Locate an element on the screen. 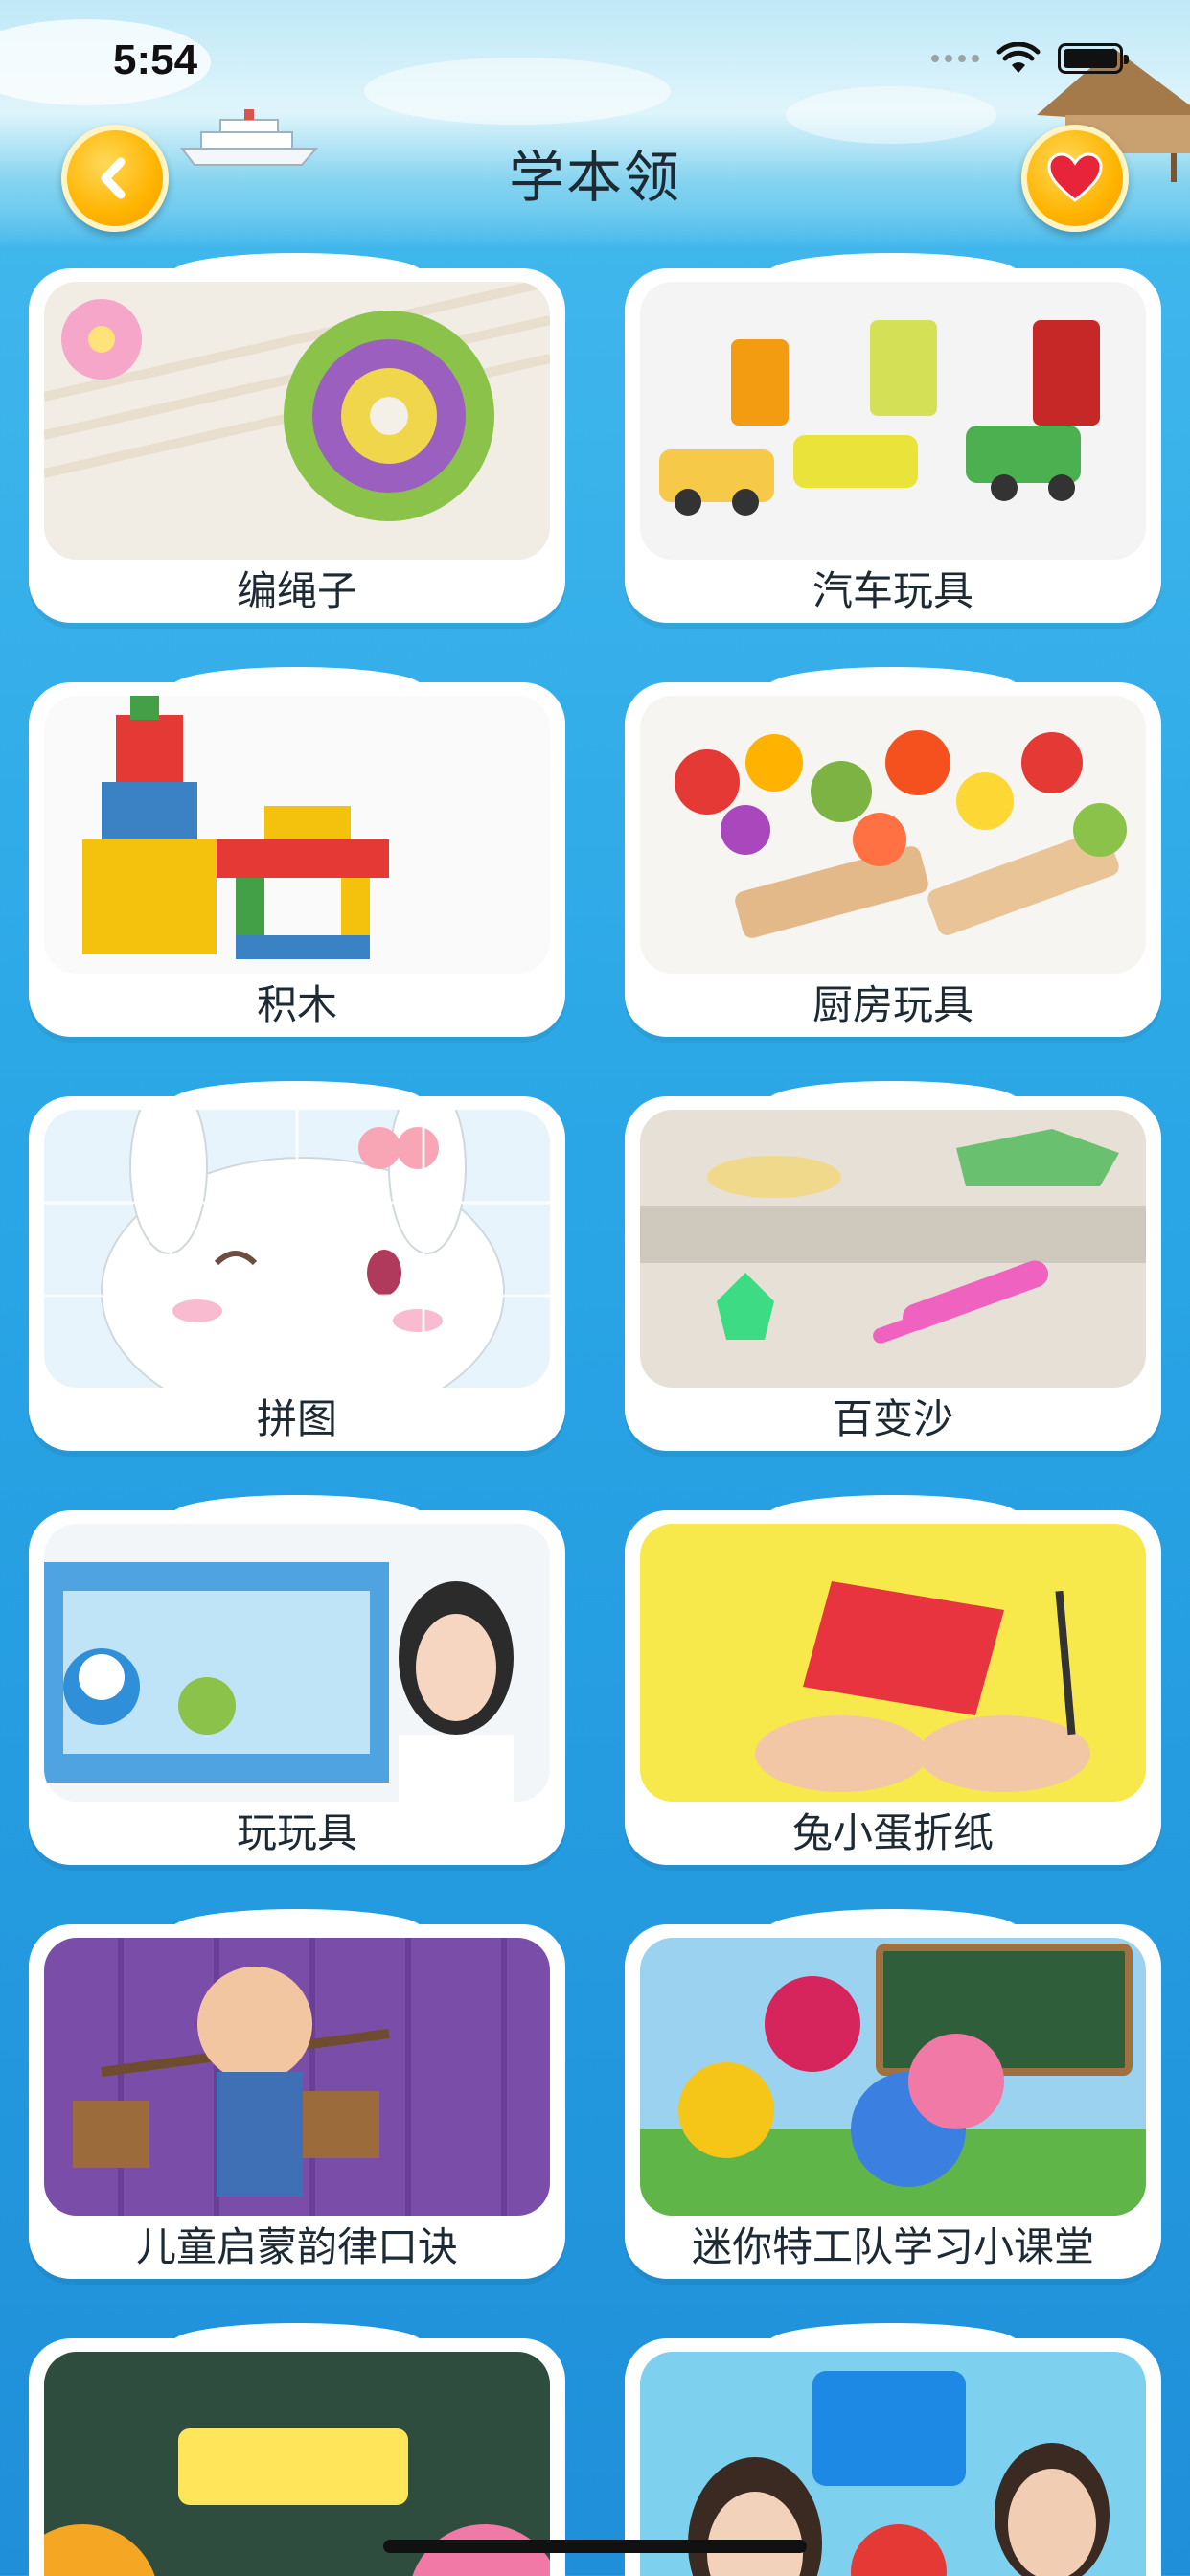  course-label: 积木 is located at coordinates (296, 1004).